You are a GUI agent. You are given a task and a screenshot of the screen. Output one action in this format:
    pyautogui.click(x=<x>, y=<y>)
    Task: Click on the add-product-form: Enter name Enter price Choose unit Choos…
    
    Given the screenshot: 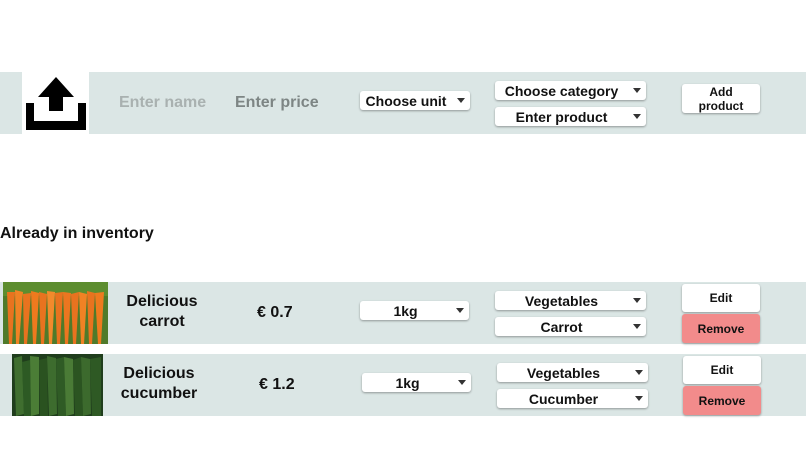 What is the action you would take?
    pyautogui.click(x=403, y=103)
    